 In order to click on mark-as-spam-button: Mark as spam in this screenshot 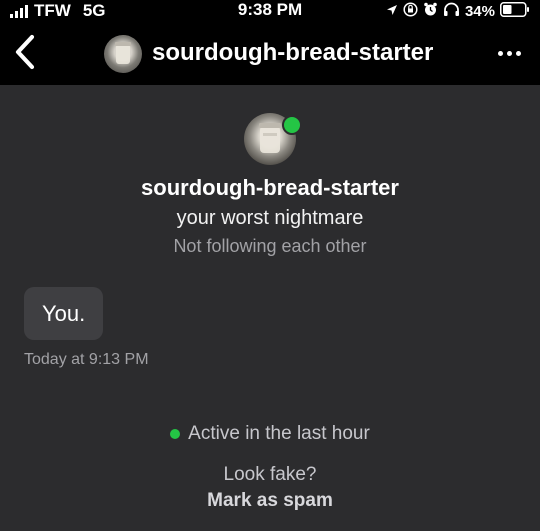, I will do `click(270, 501)`.